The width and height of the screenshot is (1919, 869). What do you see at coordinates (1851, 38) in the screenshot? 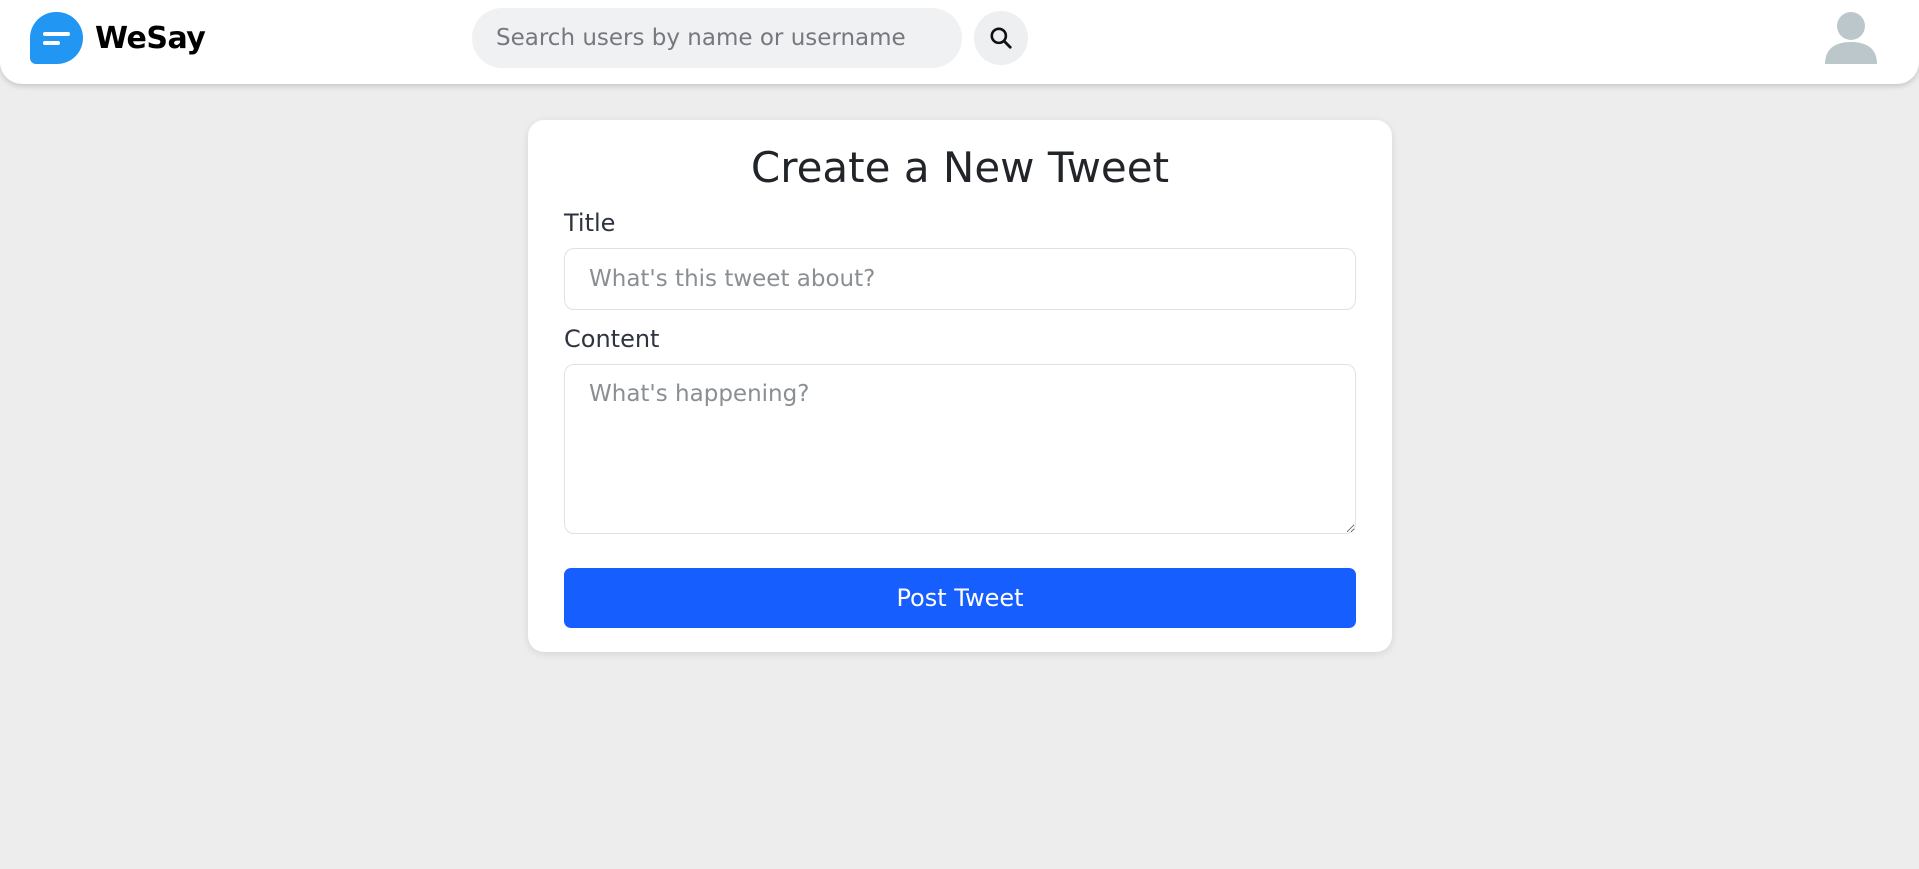
I see `user-avatar-icon` at bounding box center [1851, 38].